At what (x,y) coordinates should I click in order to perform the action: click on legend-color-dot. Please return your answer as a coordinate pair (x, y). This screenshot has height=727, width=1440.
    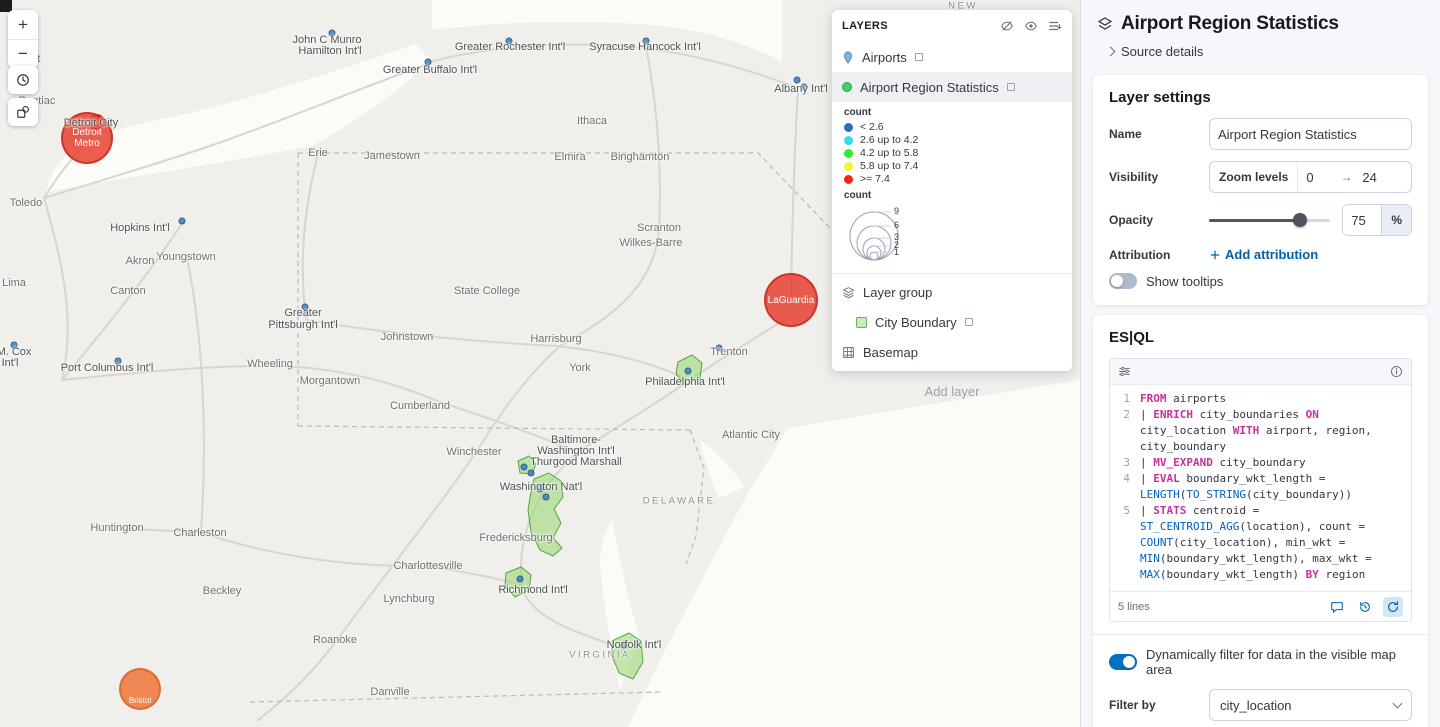
    Looking at the image, I should click on (848, 166).